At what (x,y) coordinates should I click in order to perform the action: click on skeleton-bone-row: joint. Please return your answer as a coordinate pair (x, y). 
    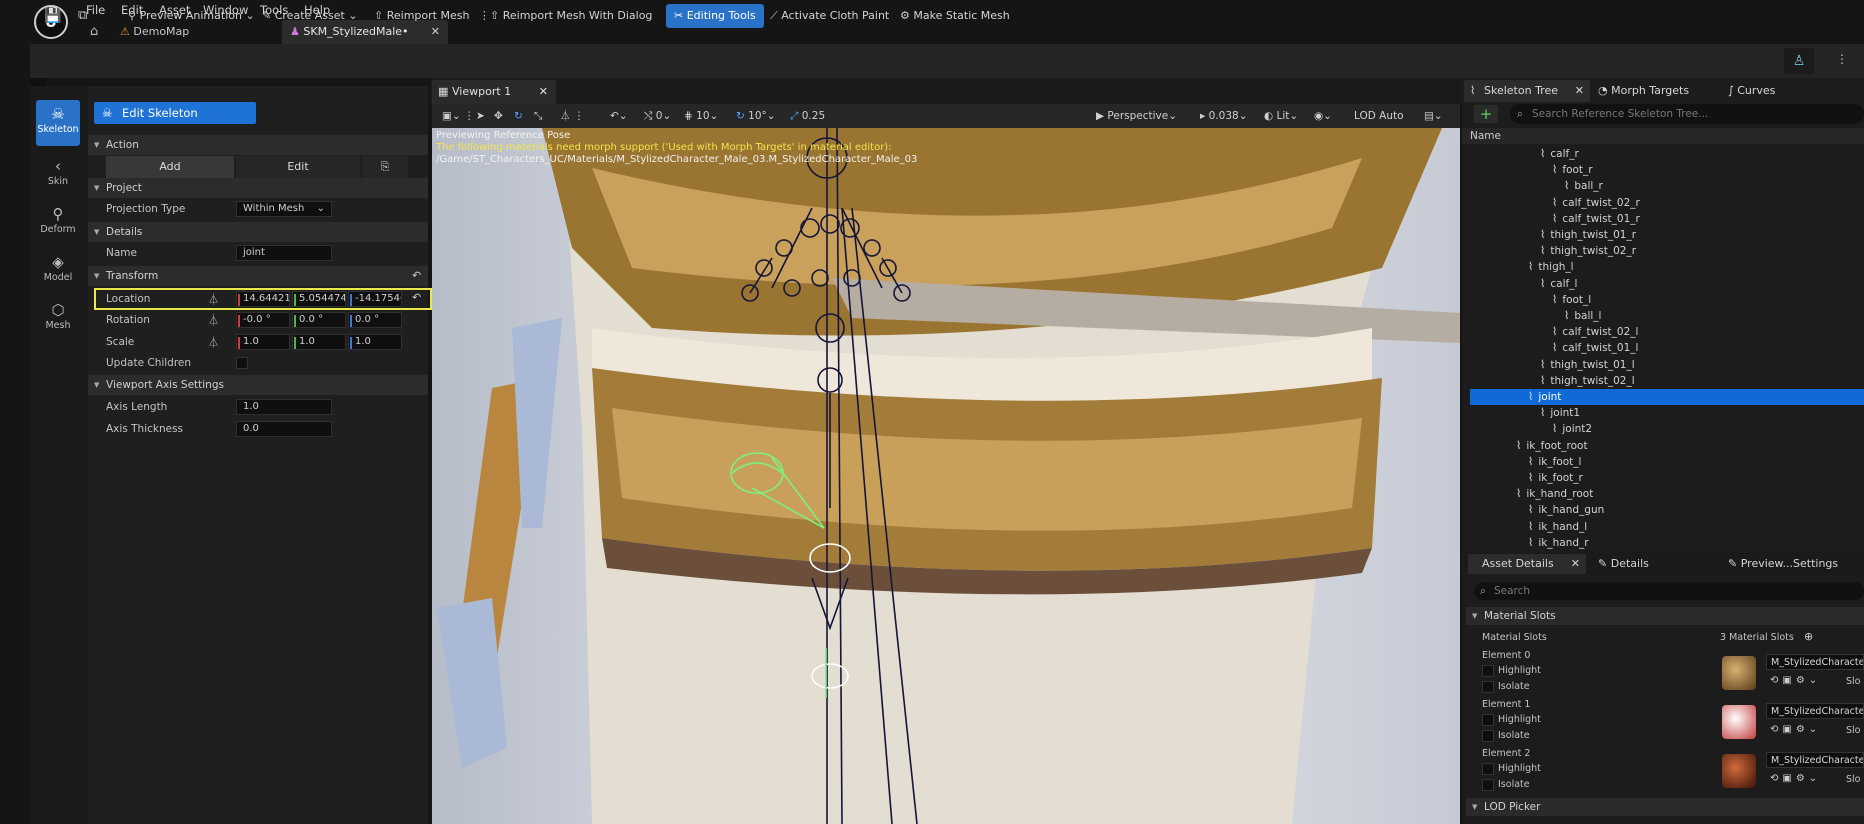
    Looking at the image, I should click on (1667, 397).